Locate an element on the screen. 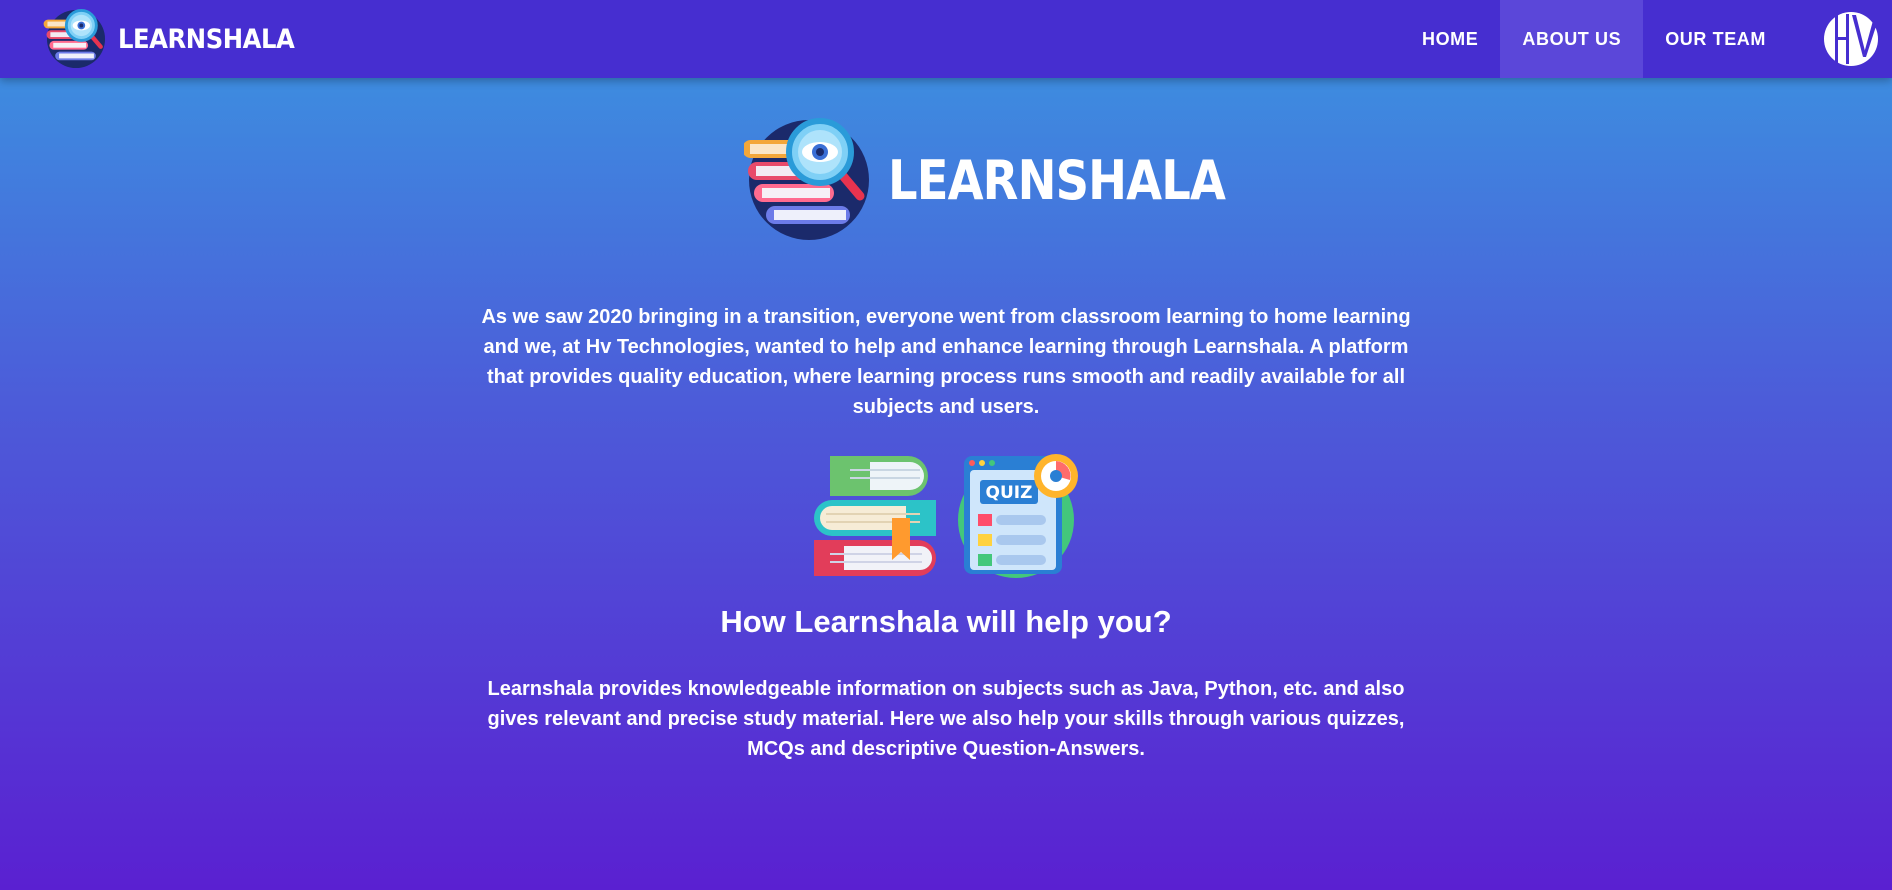  brand-name: LEARNSHALA is located at coordinates (206, 39).